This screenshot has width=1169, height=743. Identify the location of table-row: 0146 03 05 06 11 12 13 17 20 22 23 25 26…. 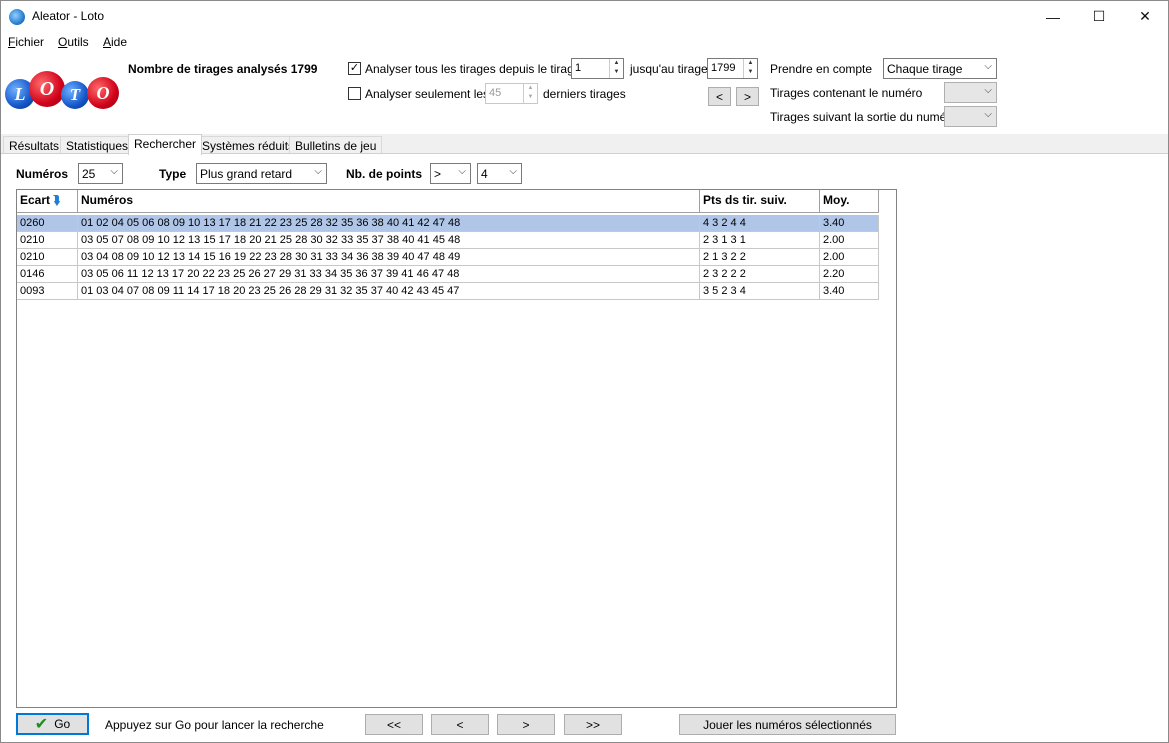
(448, 274).